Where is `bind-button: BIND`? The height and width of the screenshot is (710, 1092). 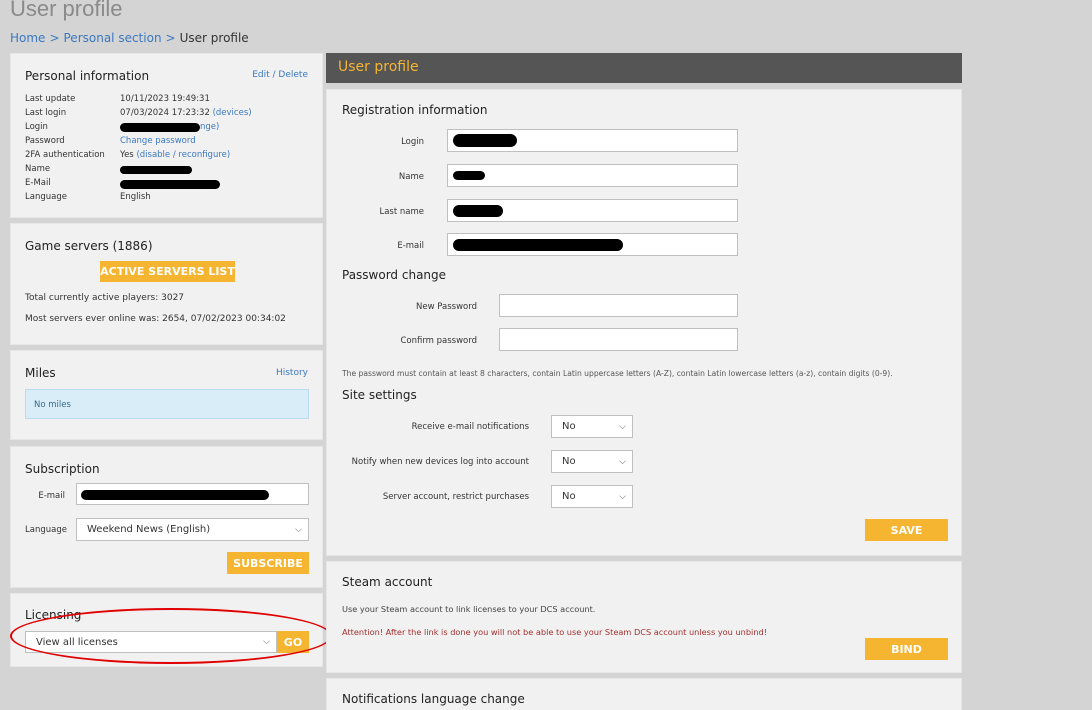
bind-button: BIND is located at coordinates (906, 649).